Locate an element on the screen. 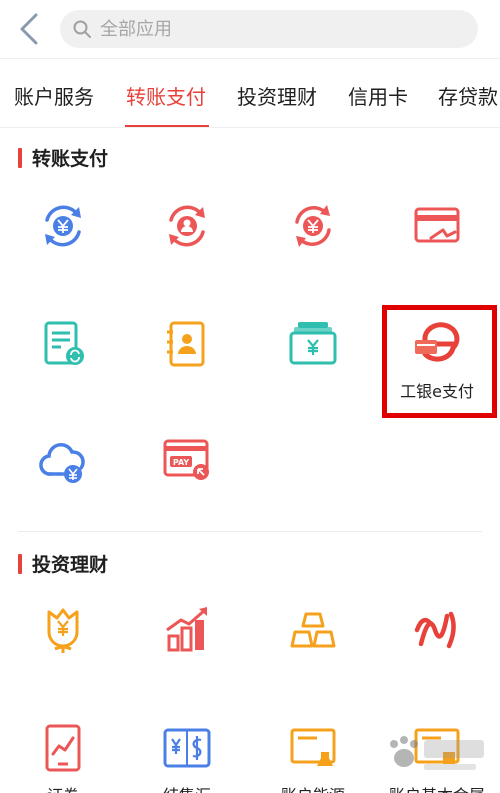 The image size is (500, 793). search-icon is located at coordinates (82, 29).